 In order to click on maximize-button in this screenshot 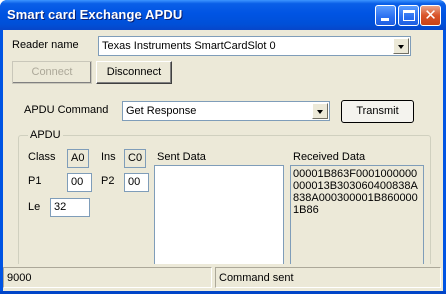, I will do `click(408, 15)`.